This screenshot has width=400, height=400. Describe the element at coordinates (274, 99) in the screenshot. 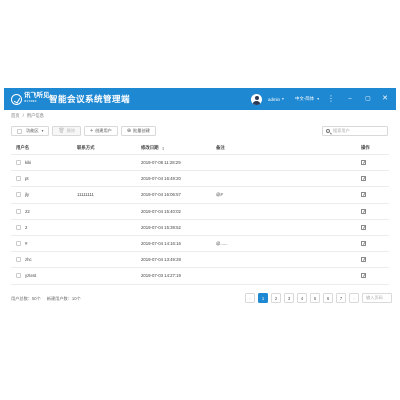

I see `username: admin` at that location.